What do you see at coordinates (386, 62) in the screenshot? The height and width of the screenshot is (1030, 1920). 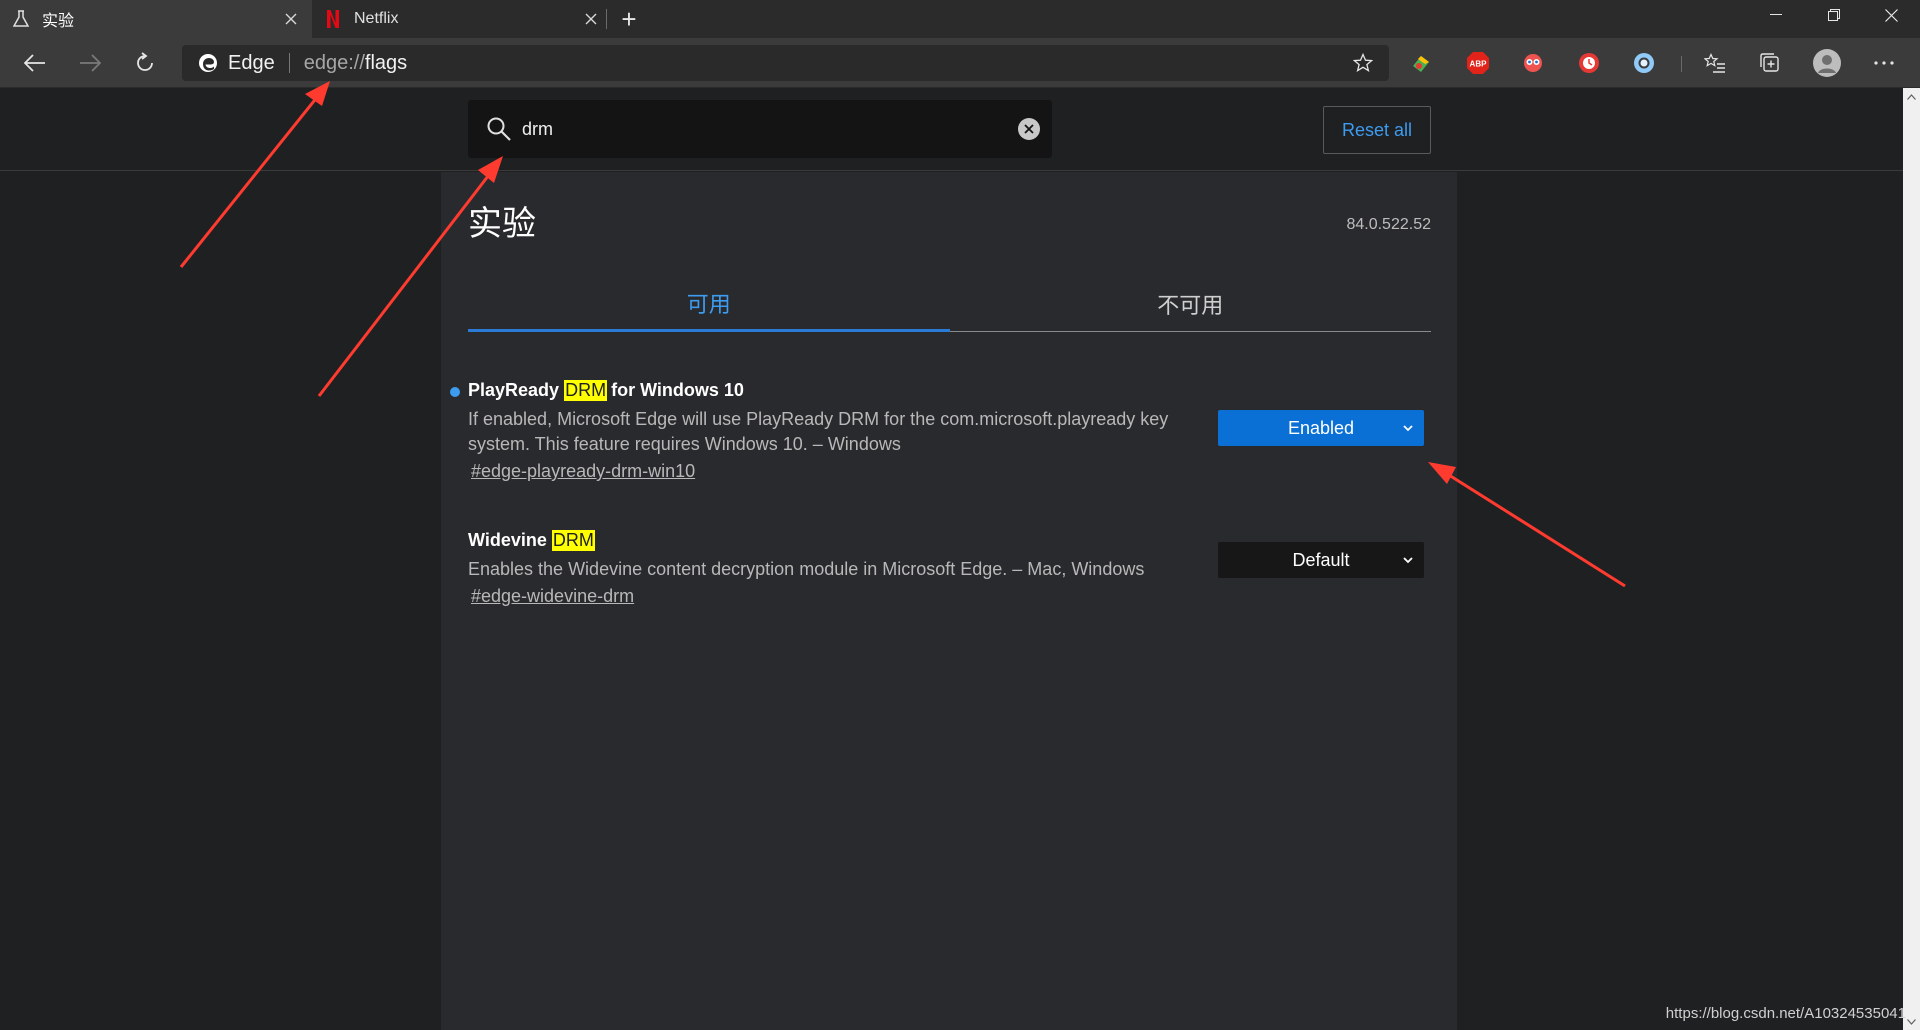 I see `url-path: flags` at bounding box center [386, 62].